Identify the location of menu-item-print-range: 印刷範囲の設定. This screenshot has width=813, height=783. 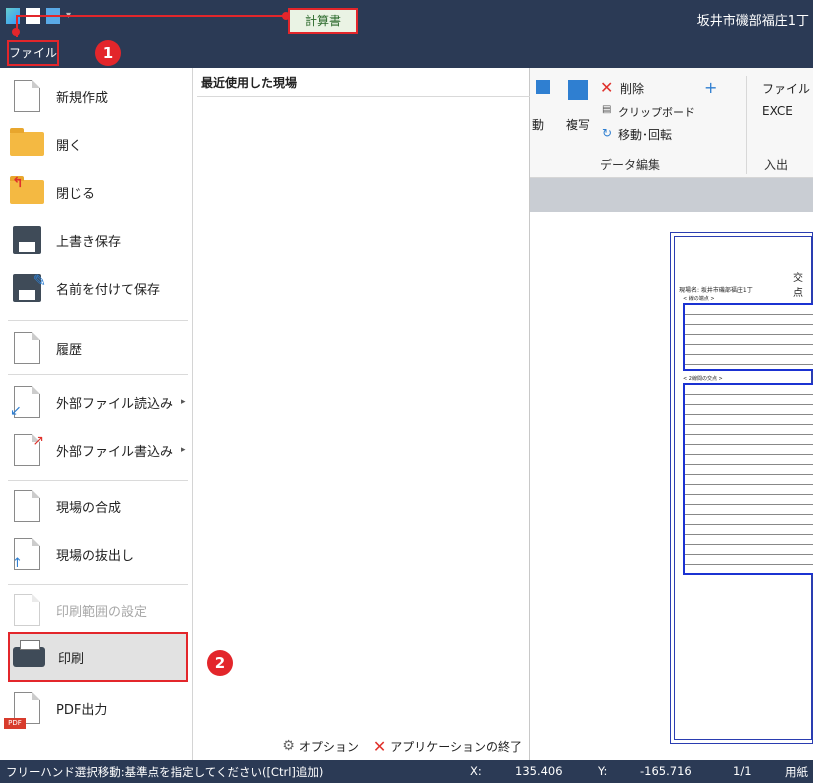
(98, 610).